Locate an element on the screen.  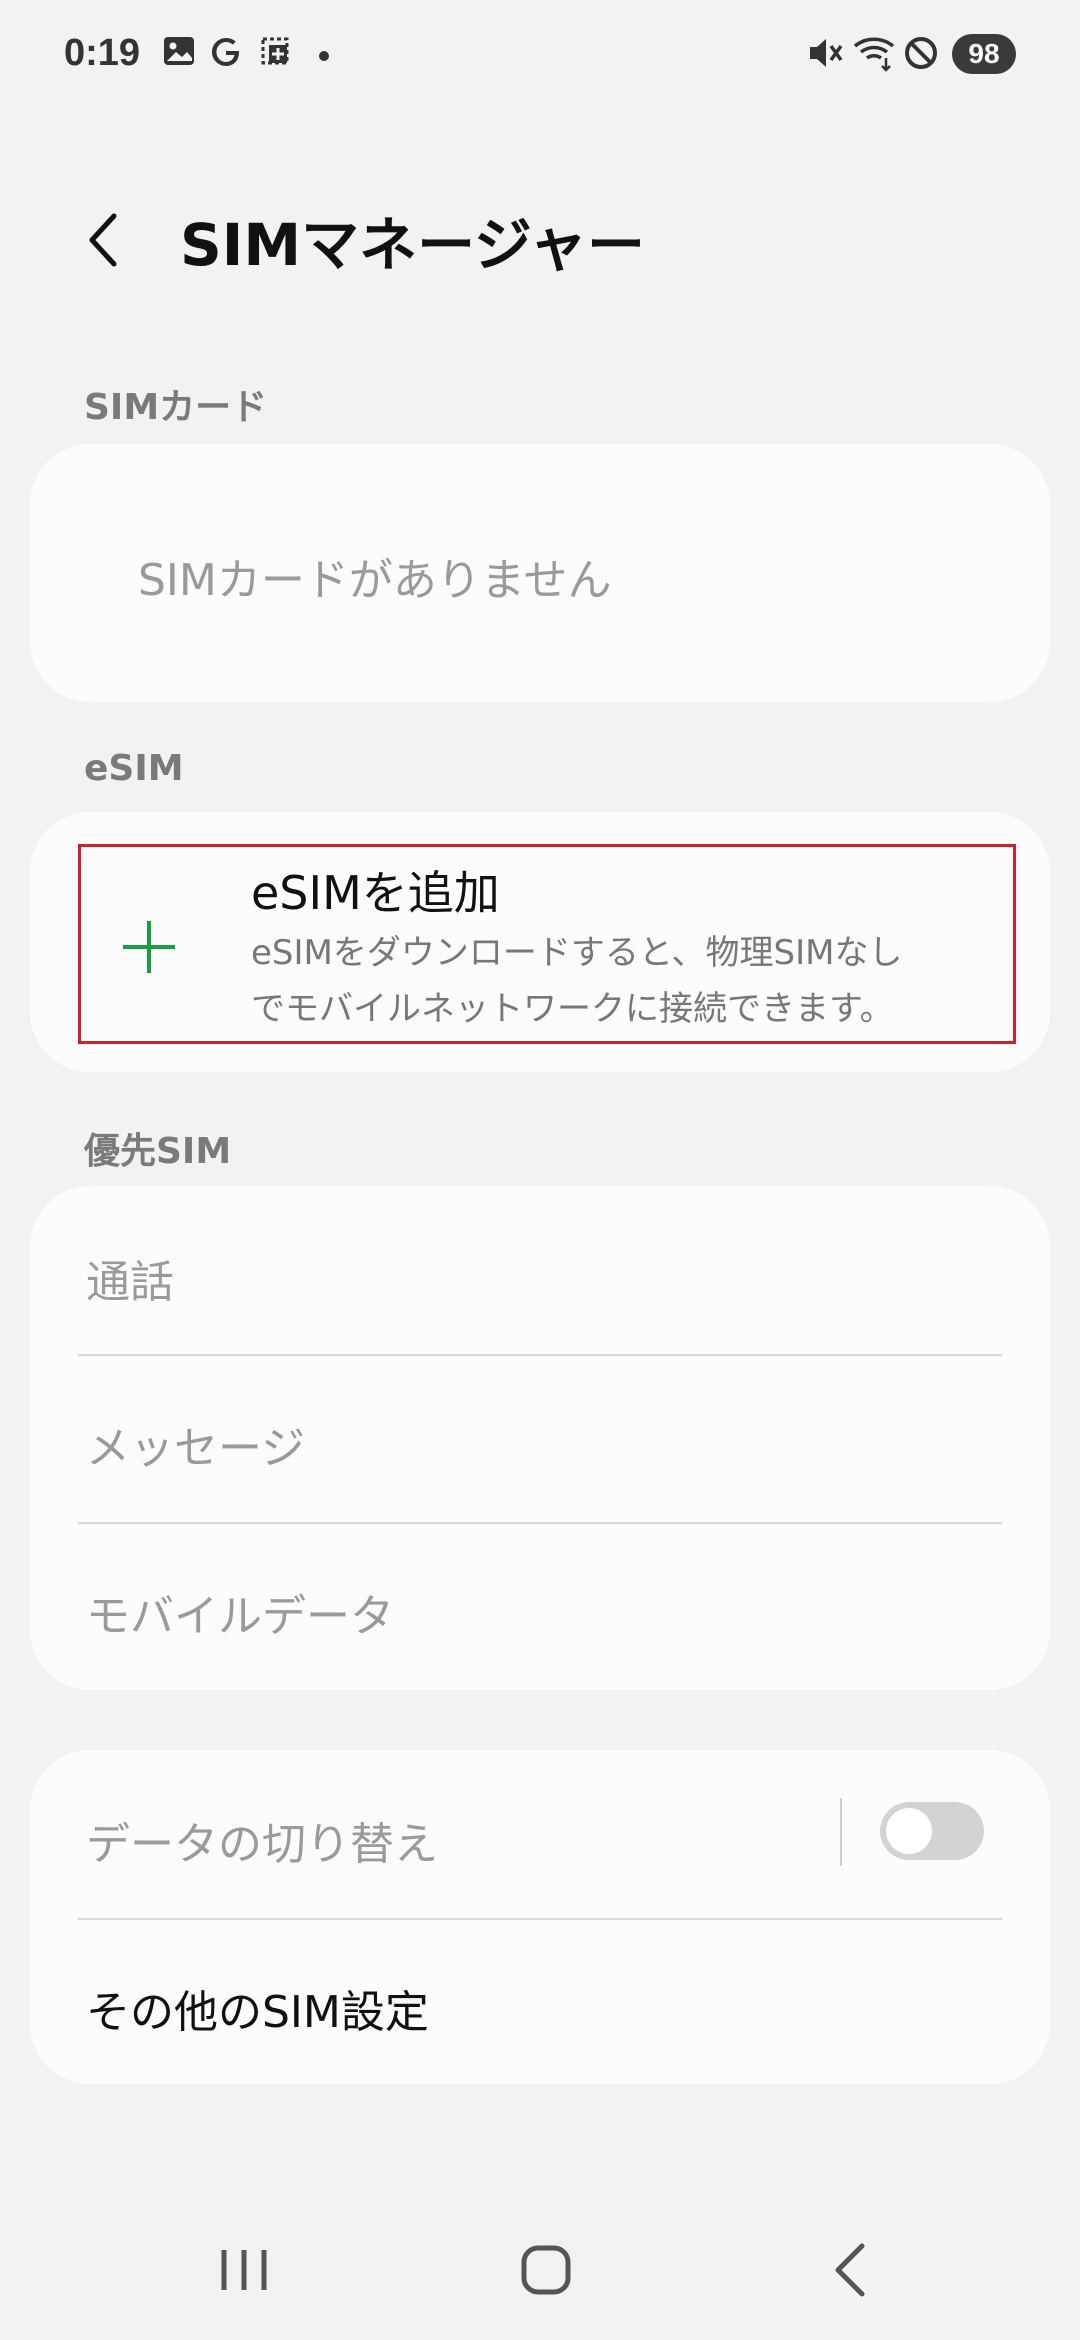
back-nav-icon is located at coordinates (850, 2270).